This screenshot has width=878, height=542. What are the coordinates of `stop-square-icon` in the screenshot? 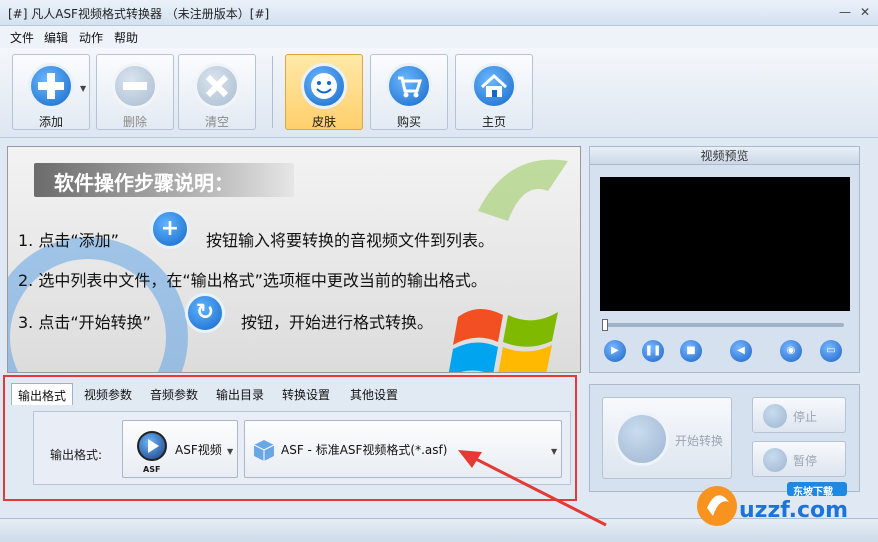 It's located at (775, 416).